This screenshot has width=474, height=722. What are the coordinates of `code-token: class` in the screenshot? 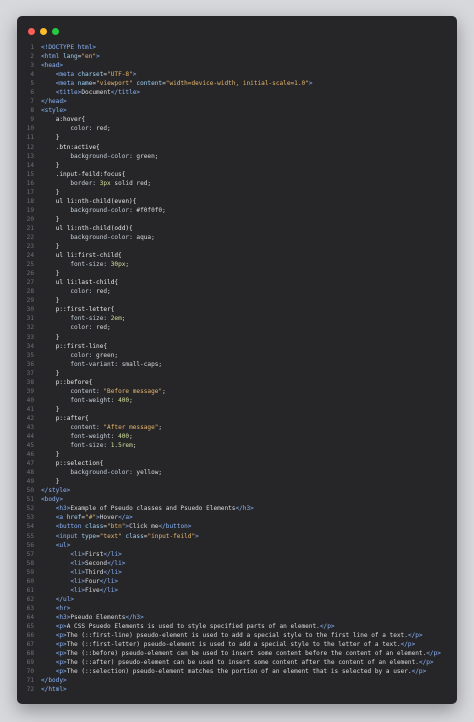 It's located at (94, 527).